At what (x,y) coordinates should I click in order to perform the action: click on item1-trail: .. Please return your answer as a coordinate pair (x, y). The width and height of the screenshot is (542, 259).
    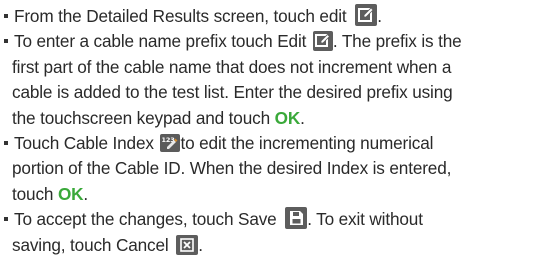
    Looking at the image, I should click on (379, 16).